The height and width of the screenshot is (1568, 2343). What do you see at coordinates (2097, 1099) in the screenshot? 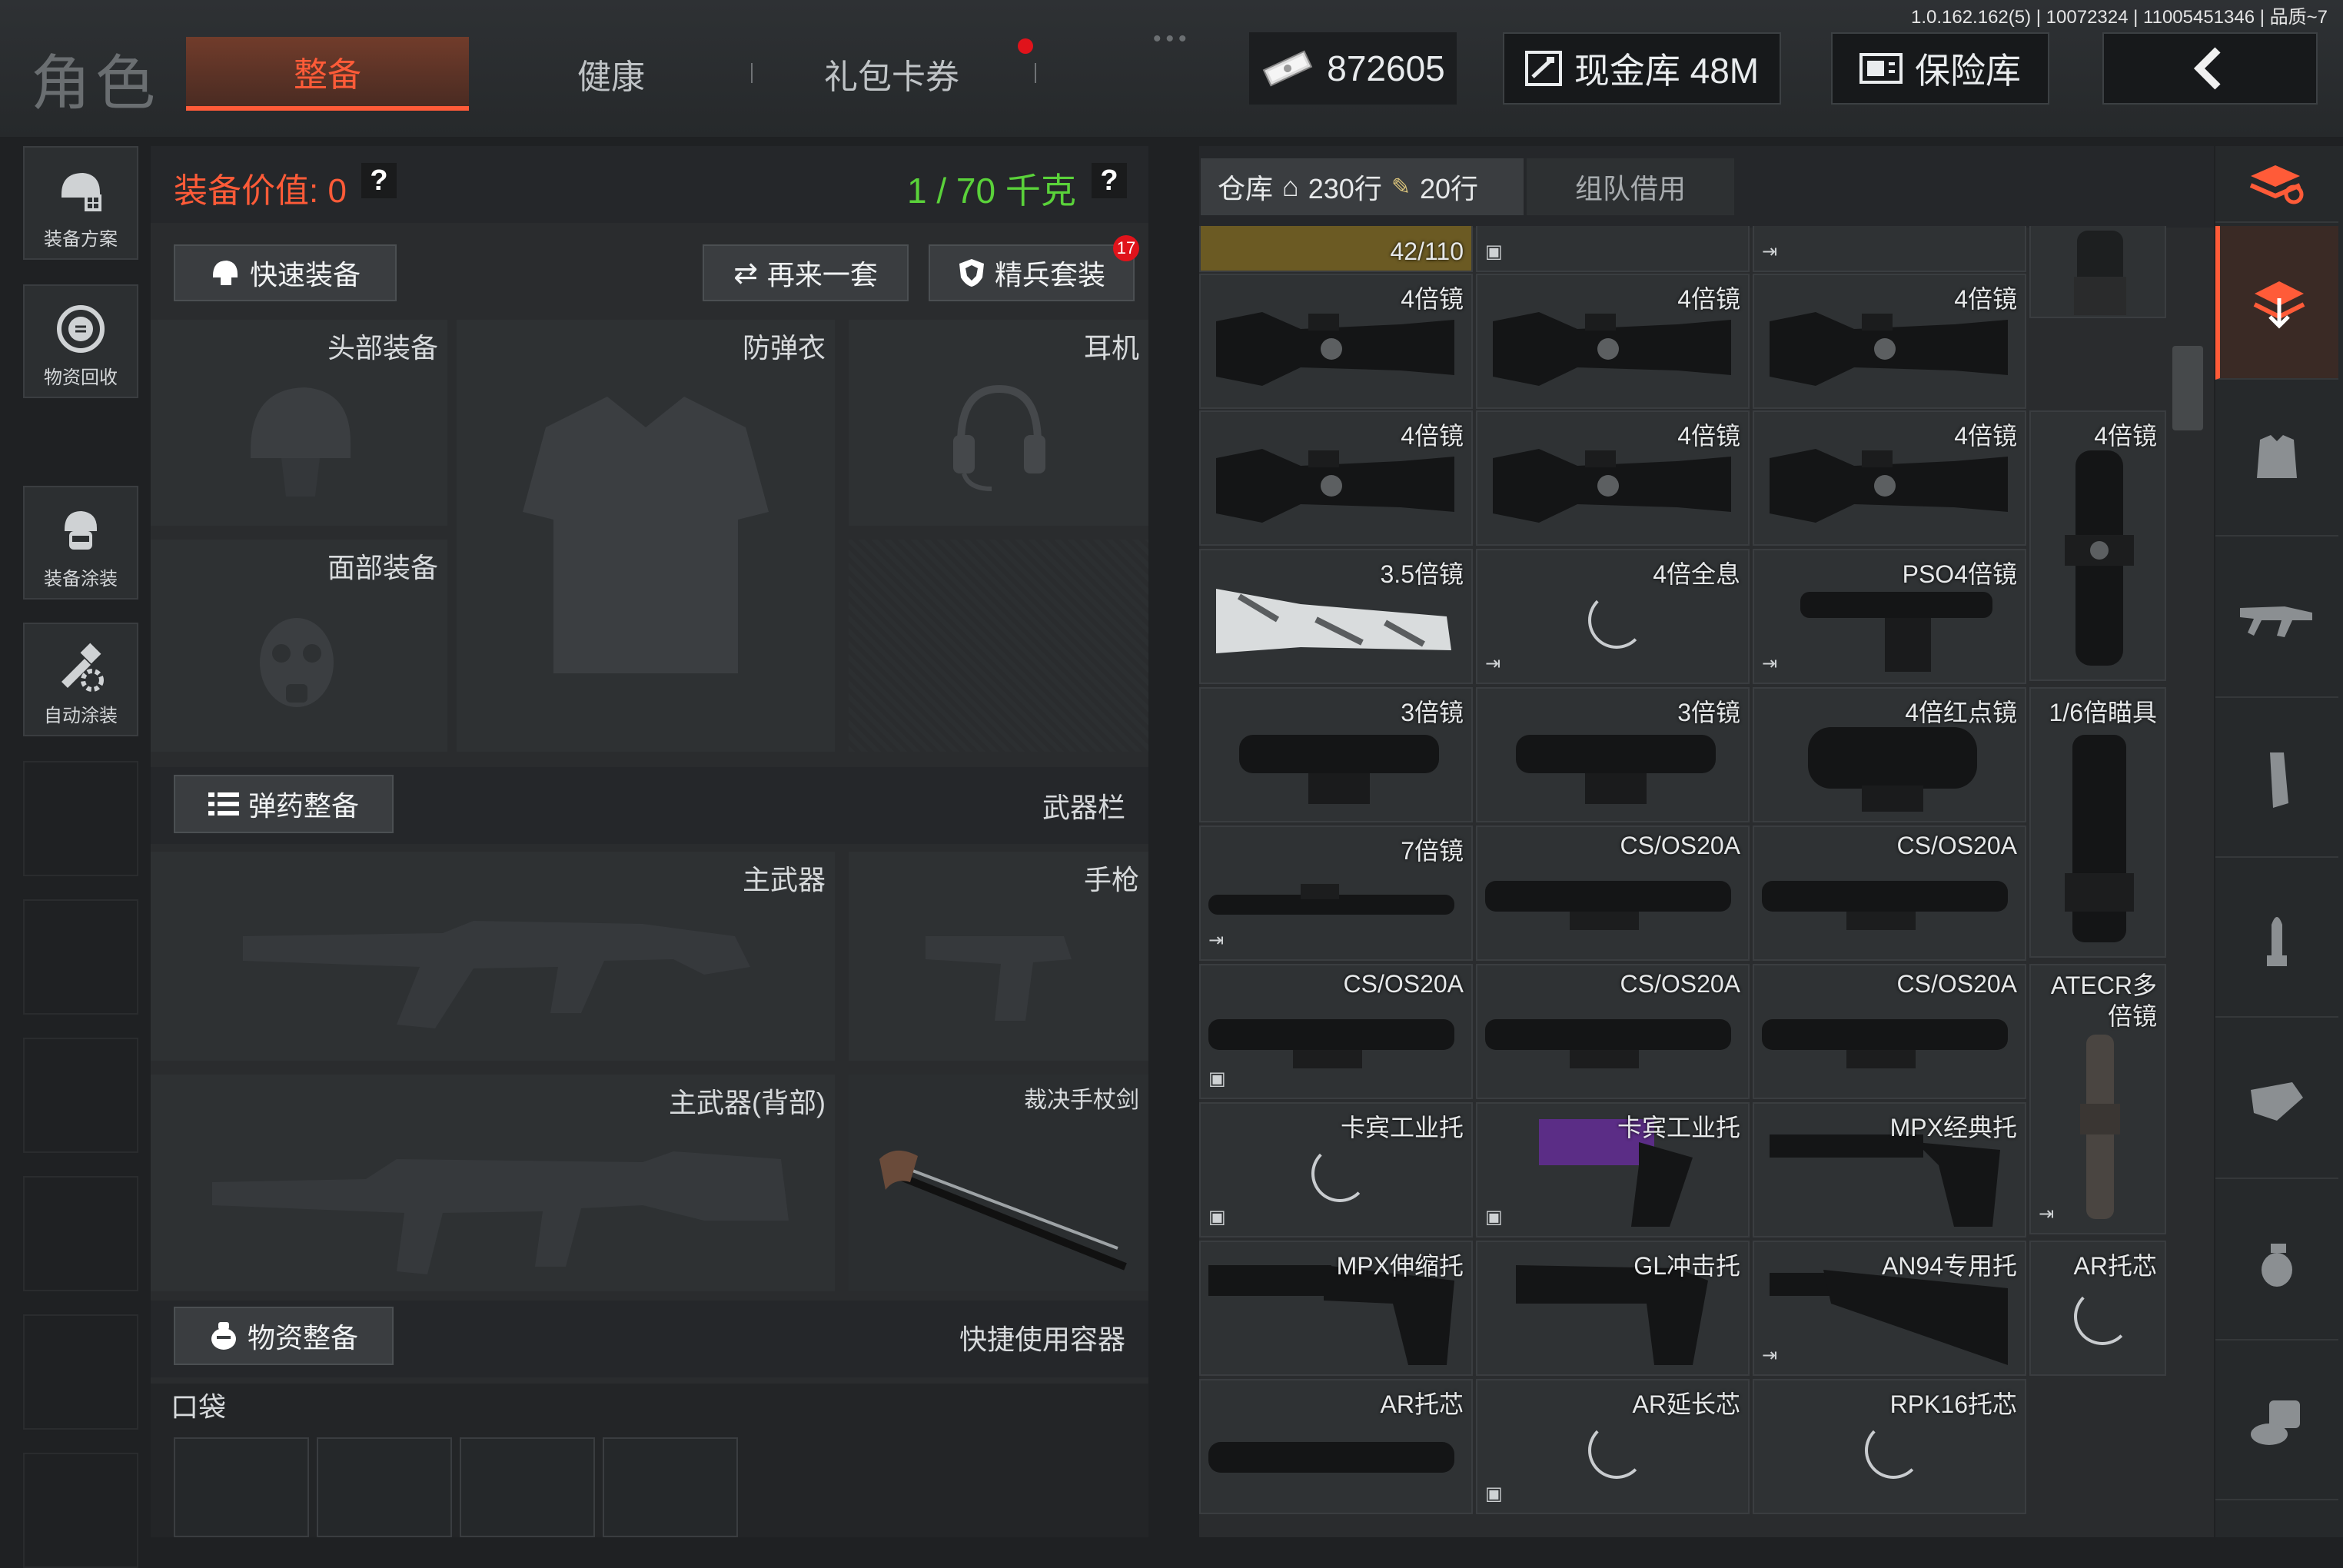
I see `inventory-item: ATECR多倍镜 ⇥` at bounding box center [2097, 1099].